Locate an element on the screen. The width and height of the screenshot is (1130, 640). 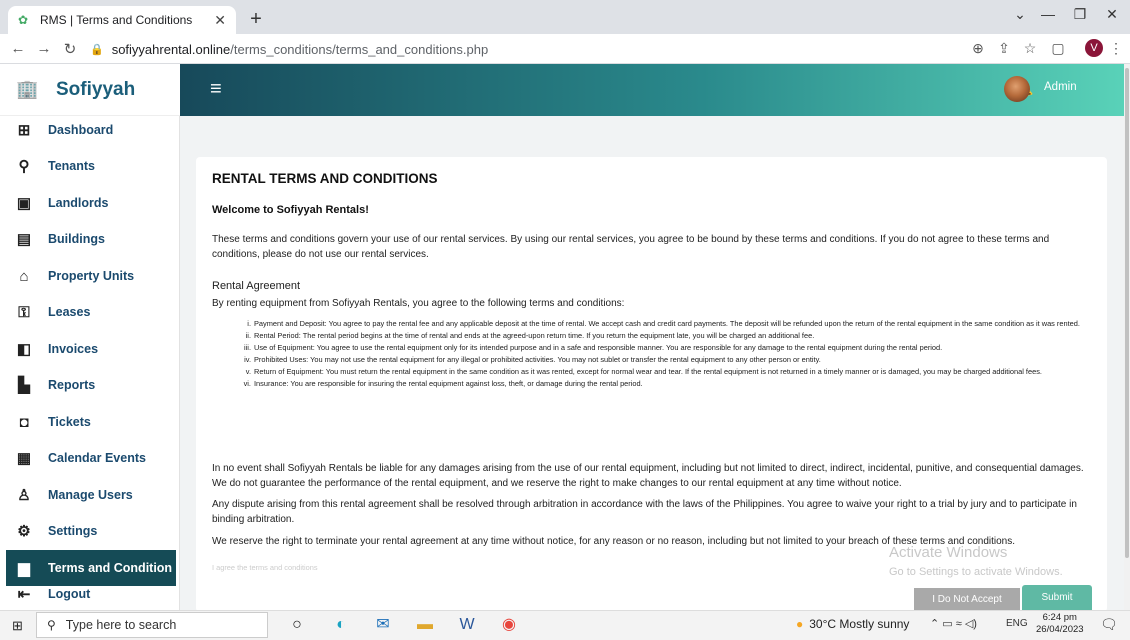
welcome-heading: Welcome to Sofiyyah Rentals! is located at coordinates (290, 210).